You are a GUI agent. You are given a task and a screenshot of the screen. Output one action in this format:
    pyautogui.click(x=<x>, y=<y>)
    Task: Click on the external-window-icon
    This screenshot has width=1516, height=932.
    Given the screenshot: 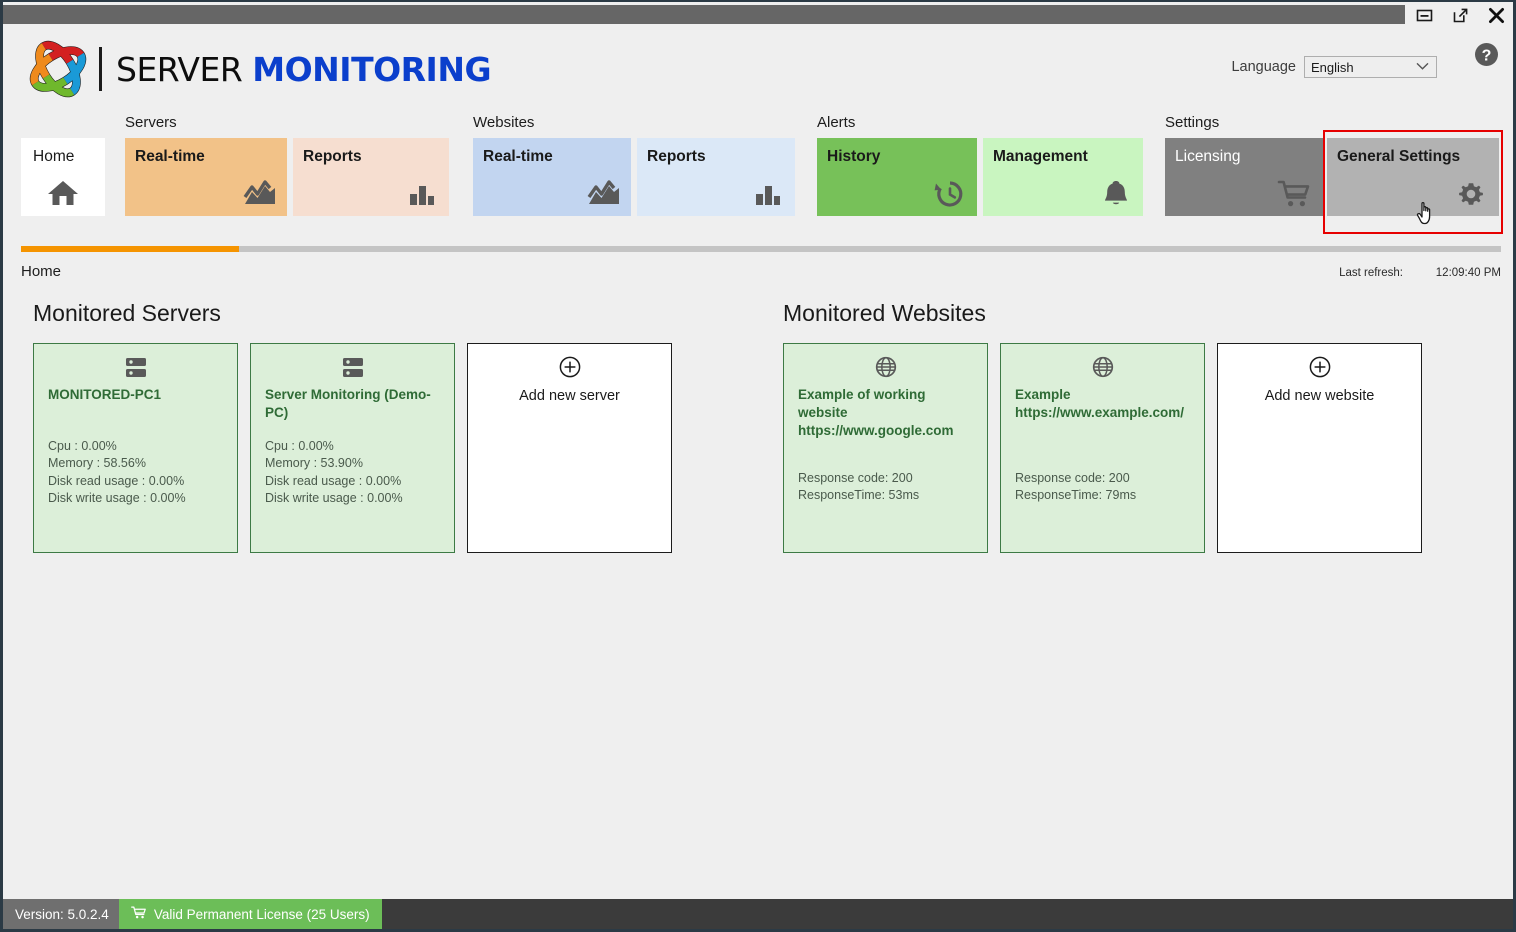 What is the action you would take?
    pyautogui.click(x=1460, y=15)
    